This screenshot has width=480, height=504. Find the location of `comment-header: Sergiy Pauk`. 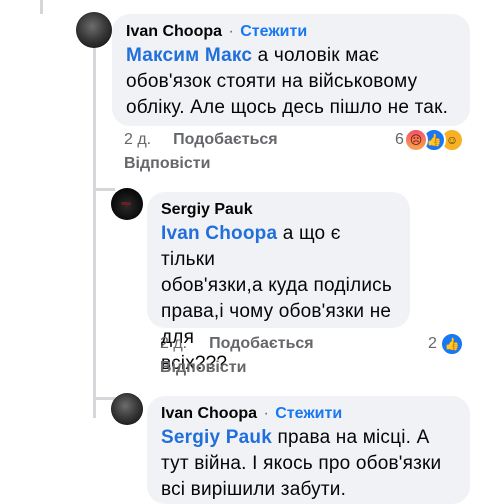

comment-header: Sergiy Pauk is located at coordinates (278, 210).